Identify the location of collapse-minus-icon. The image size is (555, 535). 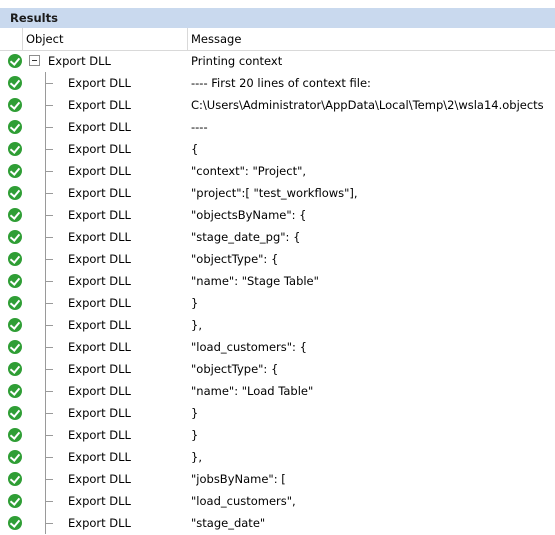
(34, 60).